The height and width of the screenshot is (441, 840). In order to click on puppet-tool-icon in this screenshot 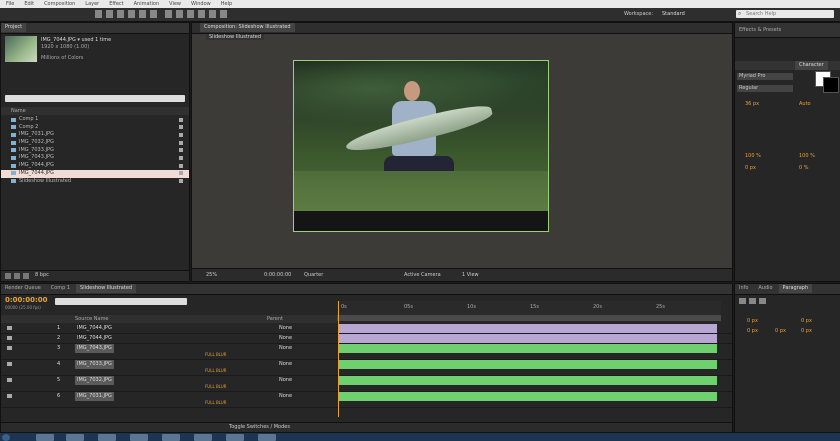, I will do `click(223, 14)`.